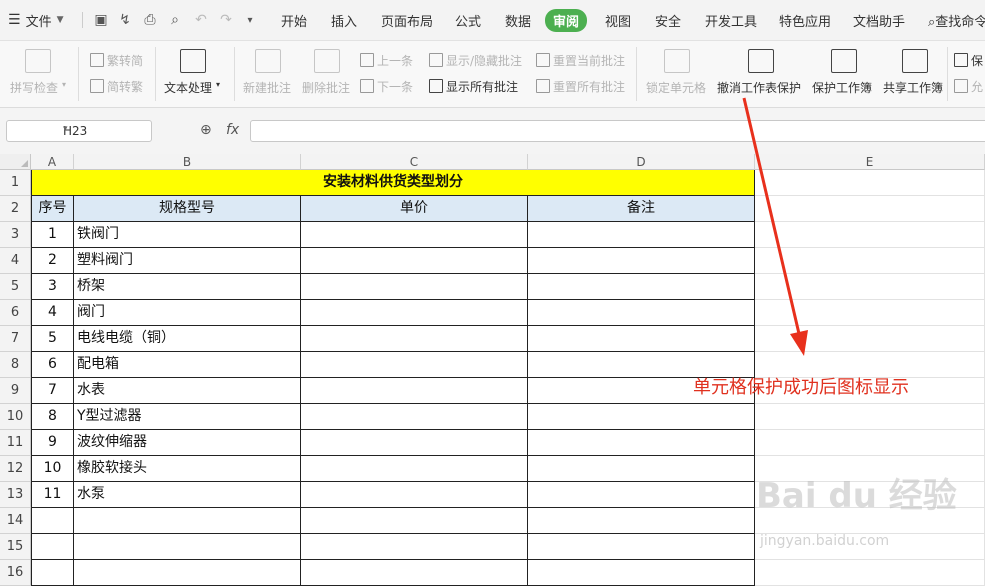 This screenshot has height=586, width=985. What do you see at coordinates (805, 20) in the screenshot?
I see `tab-special-apps: 特色应用` at bounding box center [805, 20].